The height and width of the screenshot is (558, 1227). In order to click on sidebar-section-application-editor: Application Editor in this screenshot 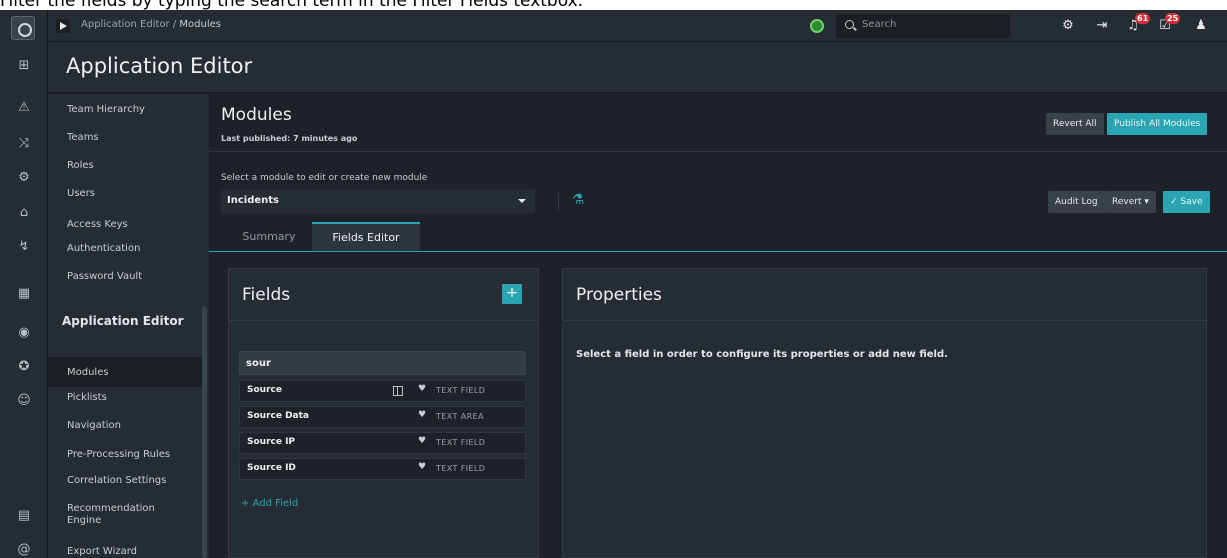, I will do `click(123, 321)`.